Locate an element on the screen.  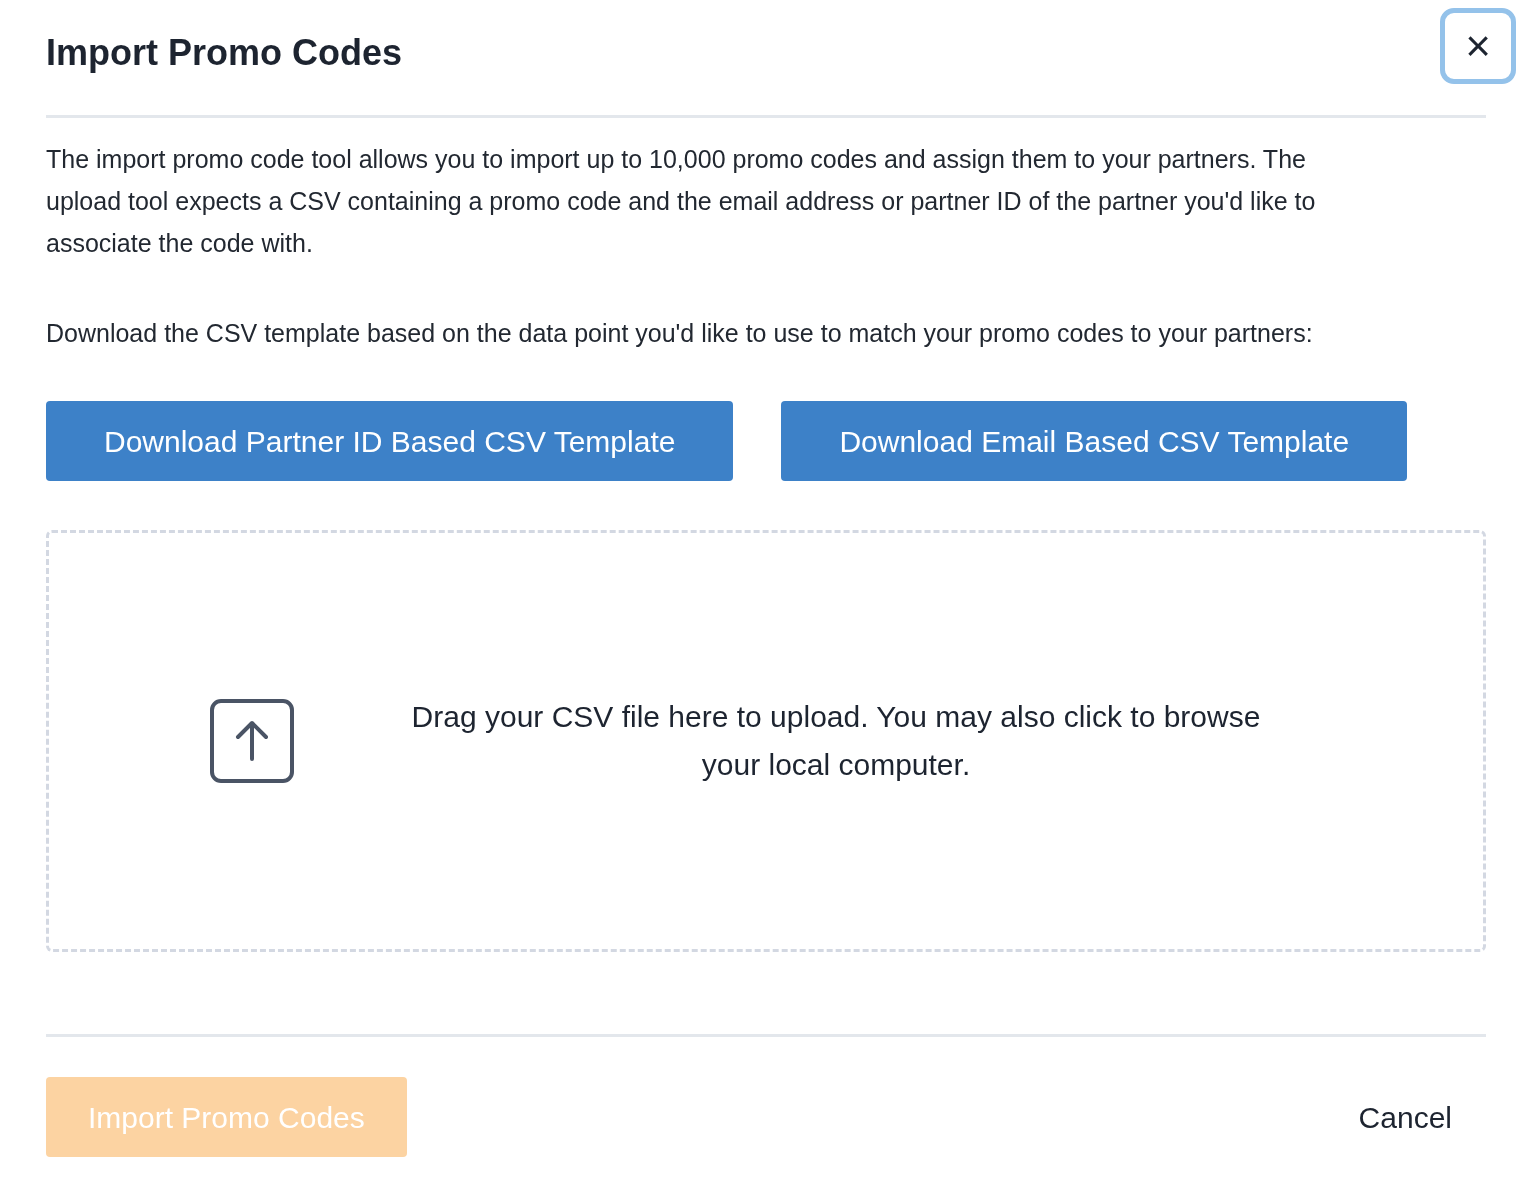
dialog-title: Import Promo Codes is located at coordinates (224, 52).